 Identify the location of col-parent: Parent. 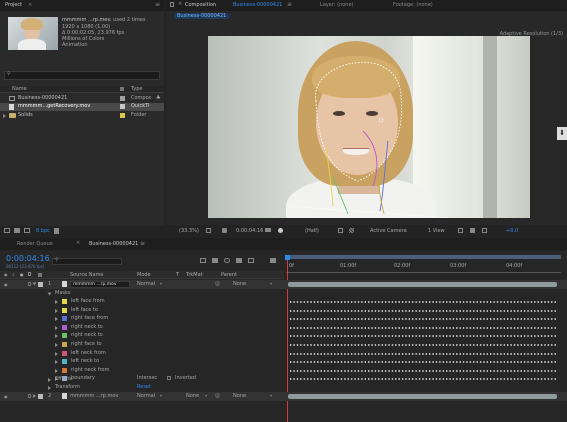
(229, 275).